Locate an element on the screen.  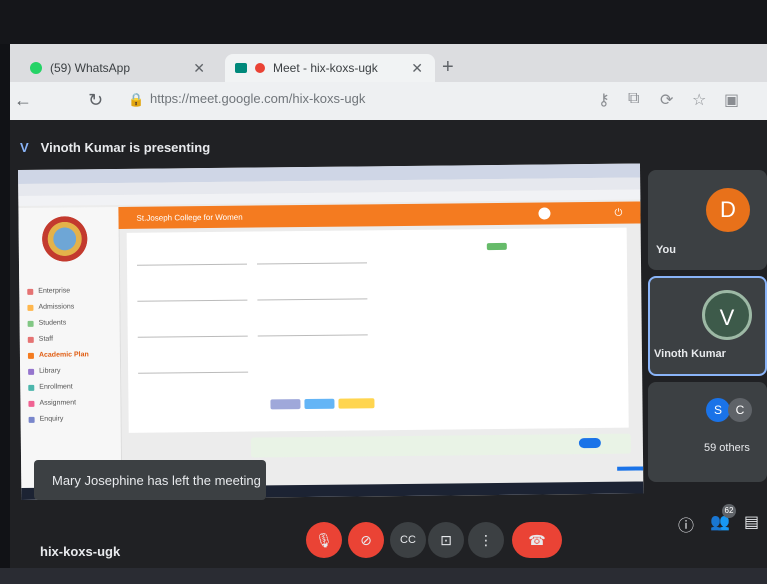
presenting-banner: V Vinoth Kumar is presenting is located at coordinates (115, 147).